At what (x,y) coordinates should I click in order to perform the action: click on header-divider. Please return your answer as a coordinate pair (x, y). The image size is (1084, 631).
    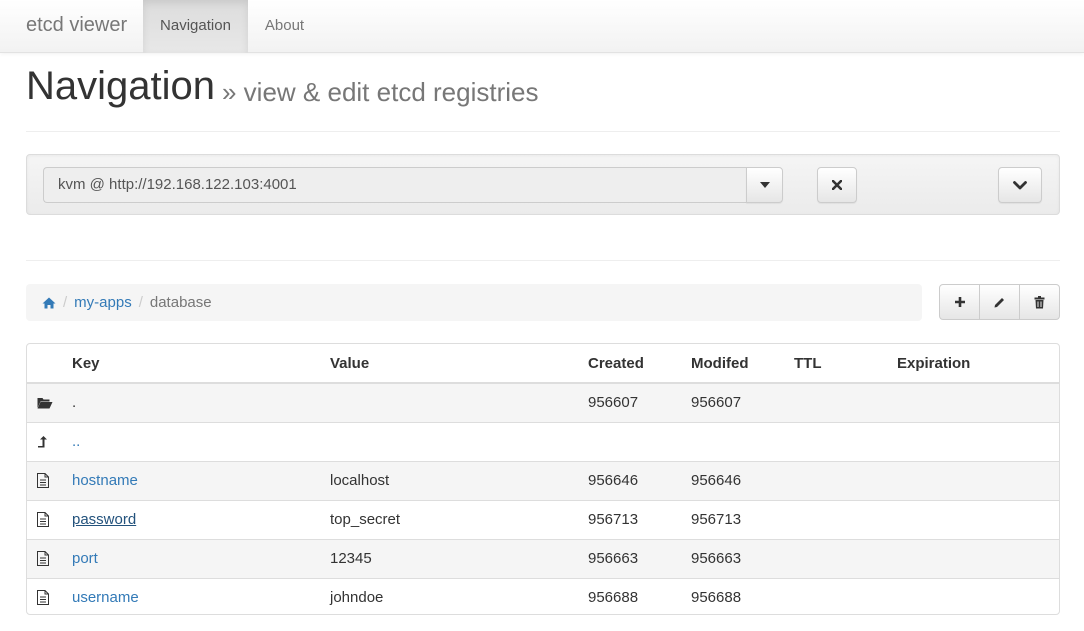
    Looking at the image, I should click on (543, 131).